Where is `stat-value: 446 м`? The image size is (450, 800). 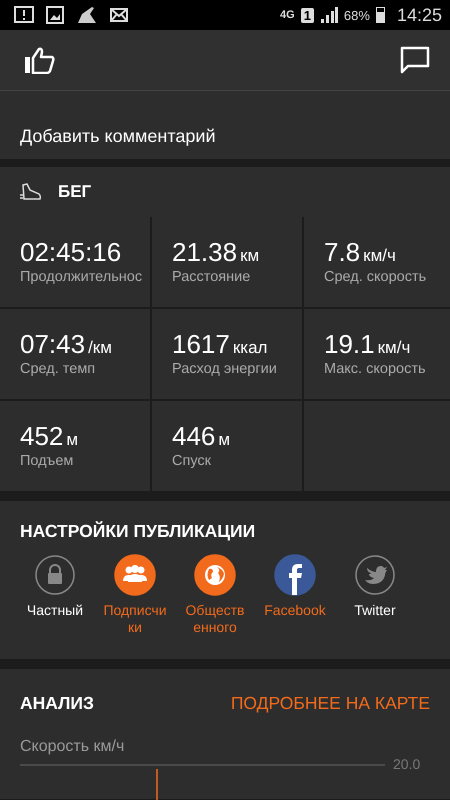
stat-value: 446 м is located at coordinates (202, 436).